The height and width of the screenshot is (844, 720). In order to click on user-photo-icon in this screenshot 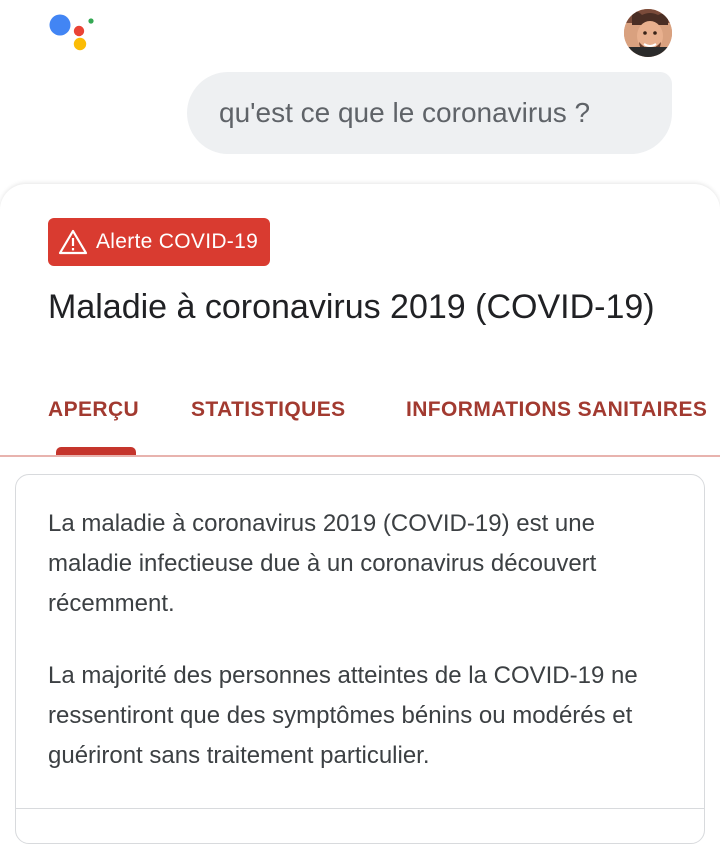, I will do `click(648, 33)`.